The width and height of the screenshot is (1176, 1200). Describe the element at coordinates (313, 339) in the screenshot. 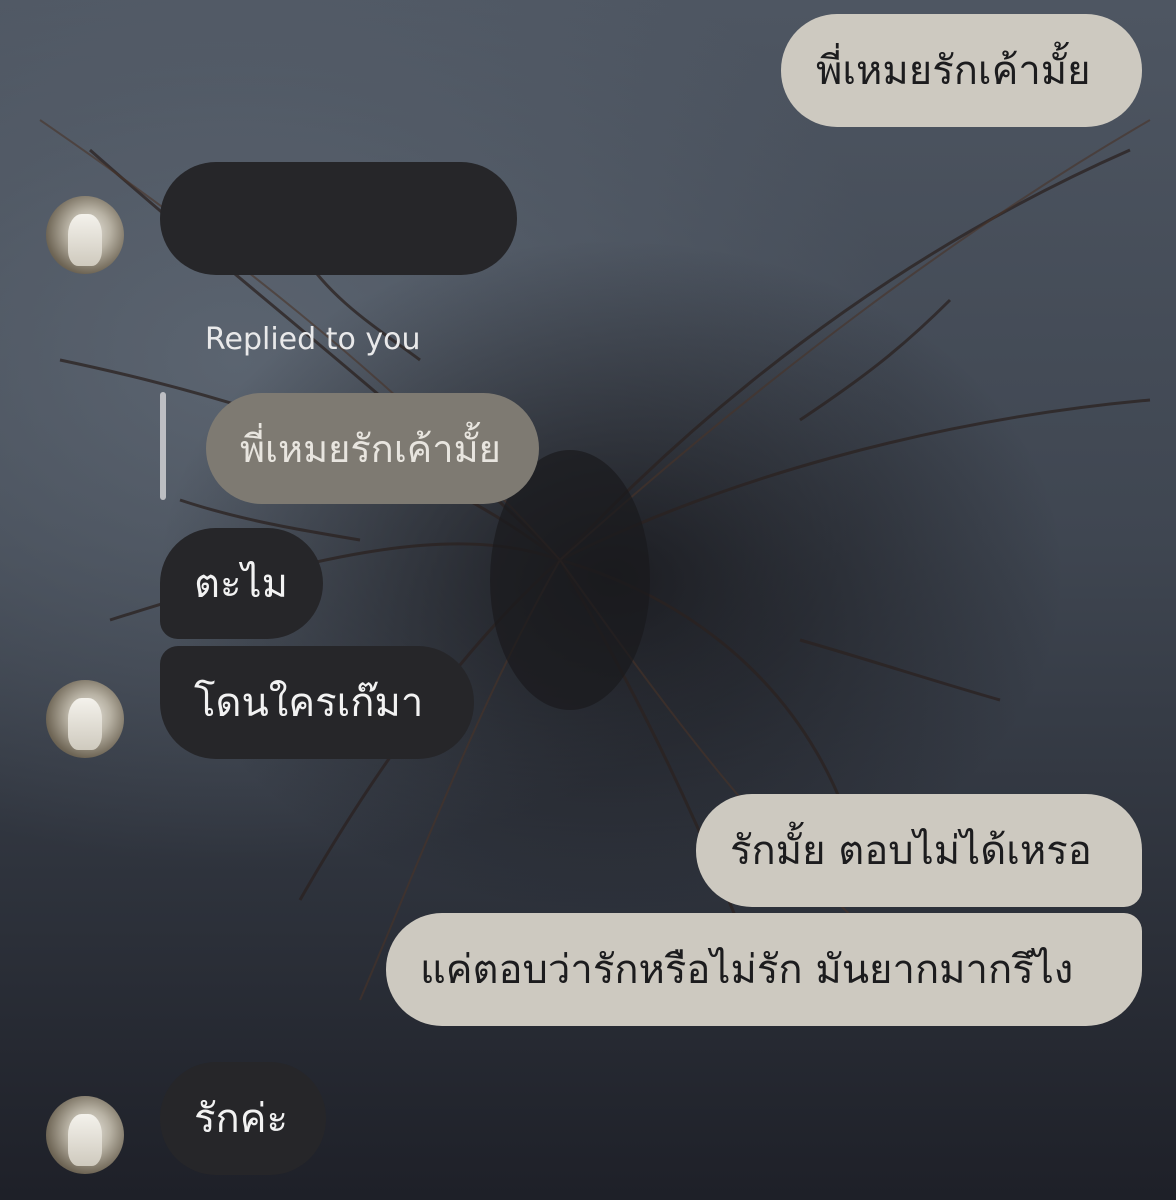

I see `replied-to-you-label: Replied to you` at that location.